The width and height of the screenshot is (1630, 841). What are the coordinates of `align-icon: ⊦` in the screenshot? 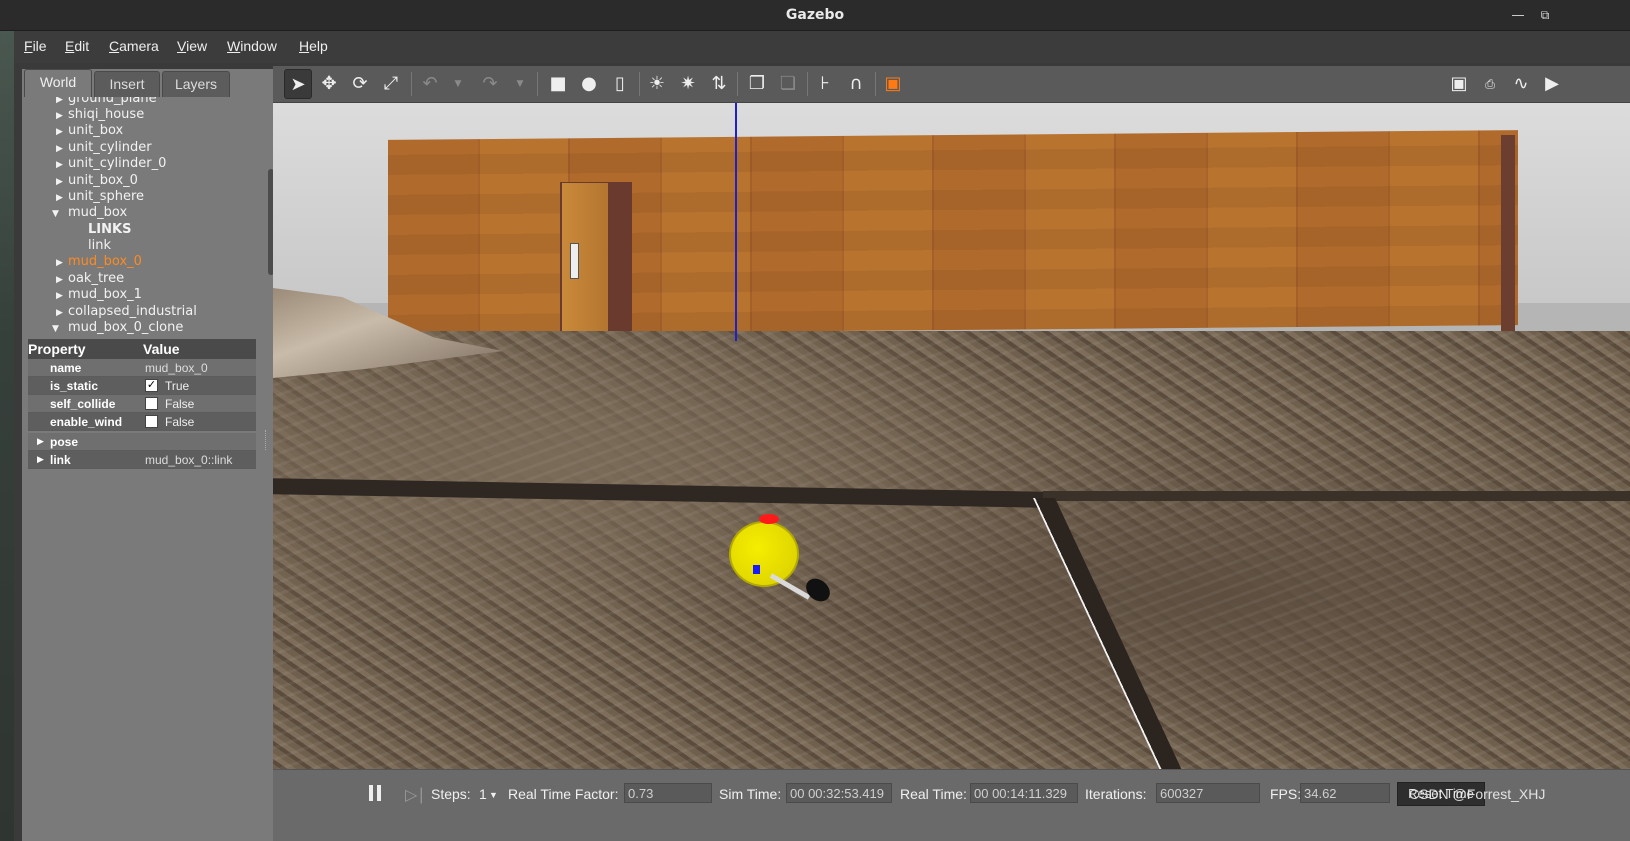 It's located at (825, 84).